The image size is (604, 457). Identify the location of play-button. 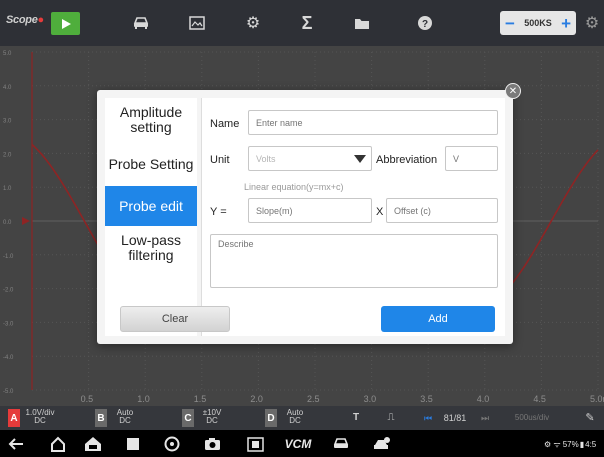
(65, 23).